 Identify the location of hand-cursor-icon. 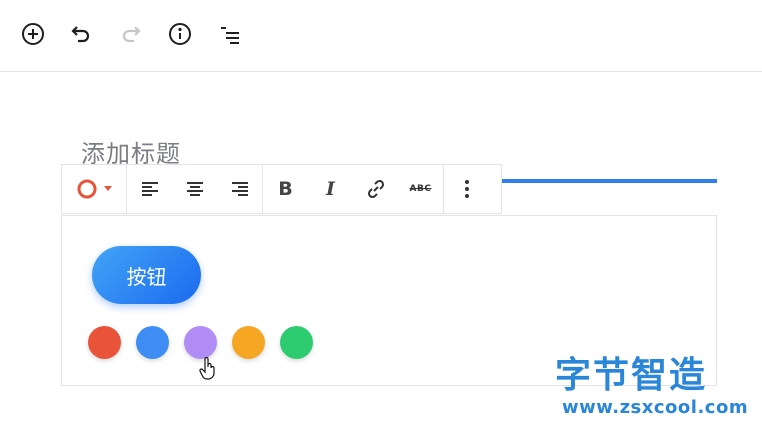
(207, 368).